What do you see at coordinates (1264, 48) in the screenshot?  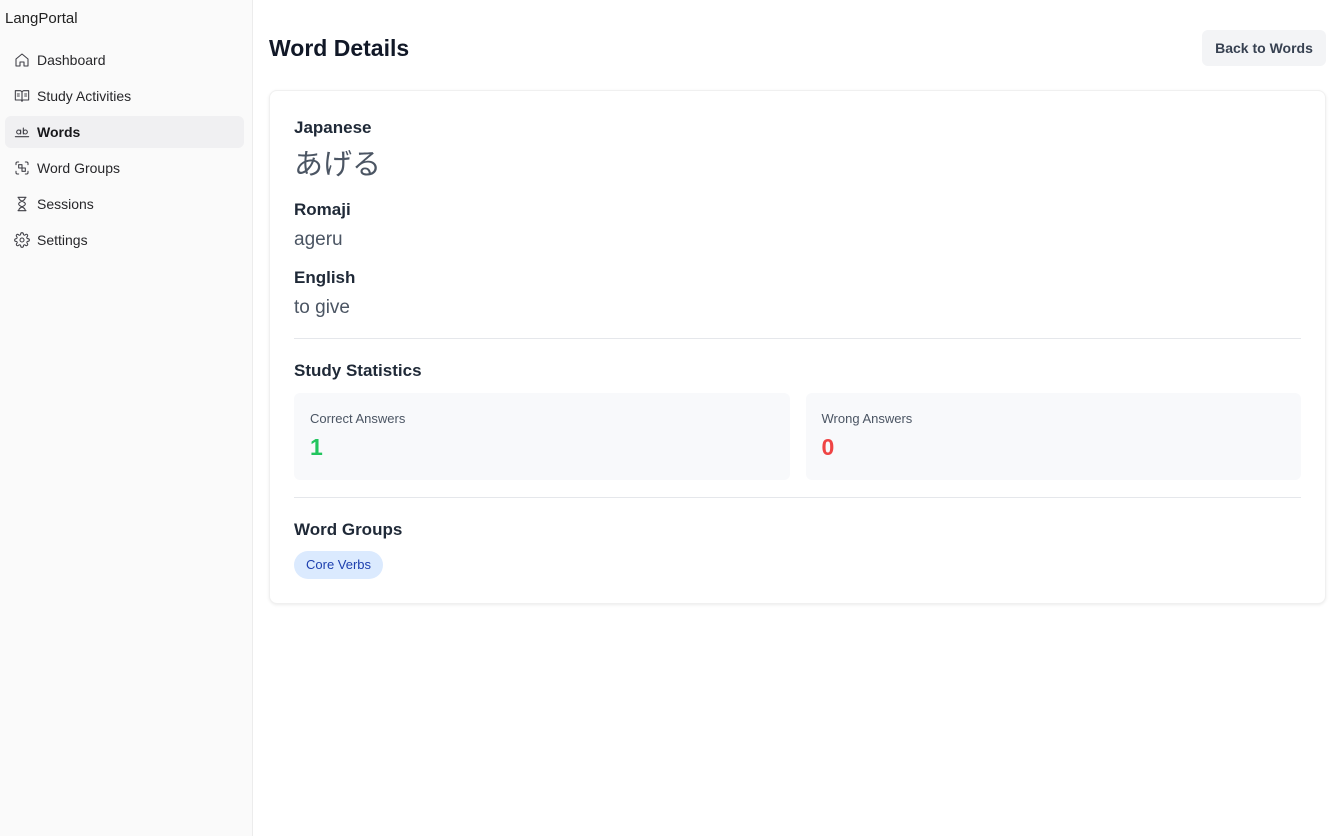 I see `back-to-words-button: Back to Words` at bounding box center [1264, 48].